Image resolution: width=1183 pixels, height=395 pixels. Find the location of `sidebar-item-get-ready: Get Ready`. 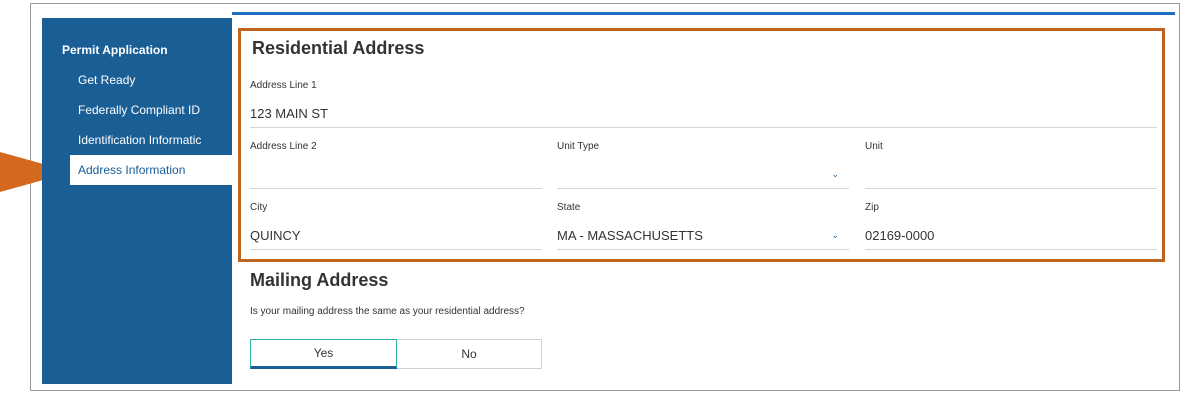

sidebar-item-get-ready: Get Ready is located at coordinates (155, 80).